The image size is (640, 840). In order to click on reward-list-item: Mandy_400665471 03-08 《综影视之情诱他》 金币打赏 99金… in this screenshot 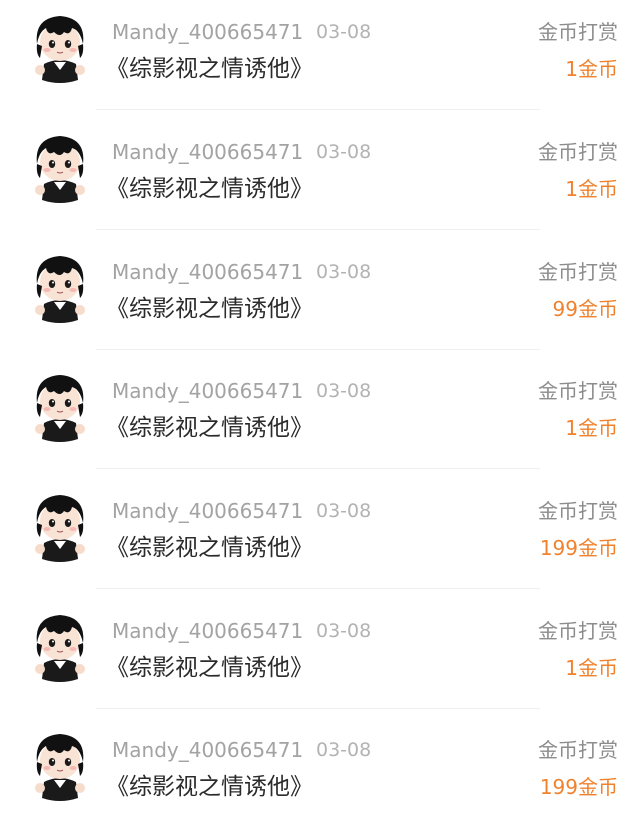, I will do `click(320, 300)`.